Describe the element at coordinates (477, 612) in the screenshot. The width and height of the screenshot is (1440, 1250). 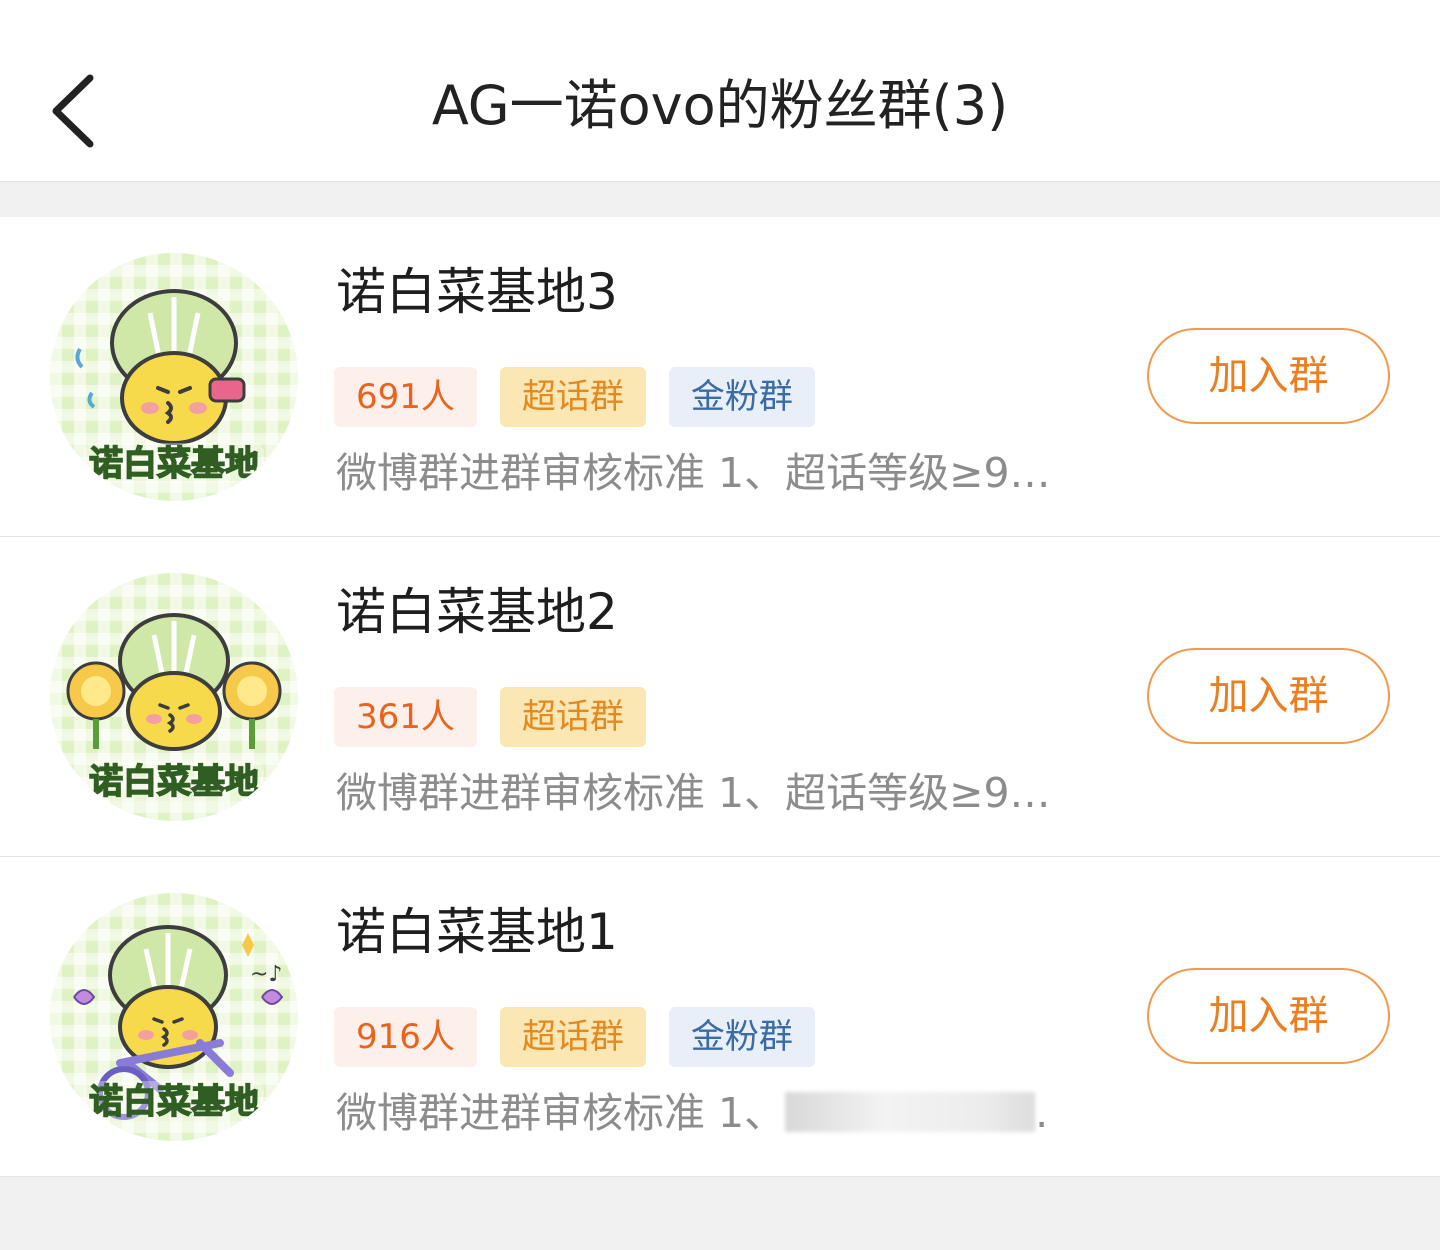
I see `group-name: 诺白菜基地2` at that location.